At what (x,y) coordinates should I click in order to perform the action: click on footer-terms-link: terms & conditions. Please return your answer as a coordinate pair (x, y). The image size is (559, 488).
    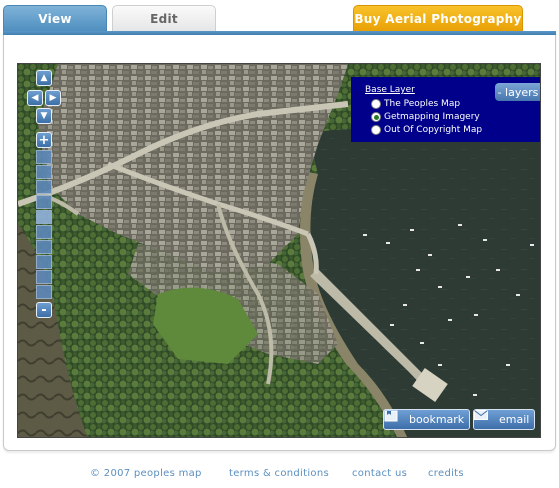
    Looking at the image, I should click on (279, 473).